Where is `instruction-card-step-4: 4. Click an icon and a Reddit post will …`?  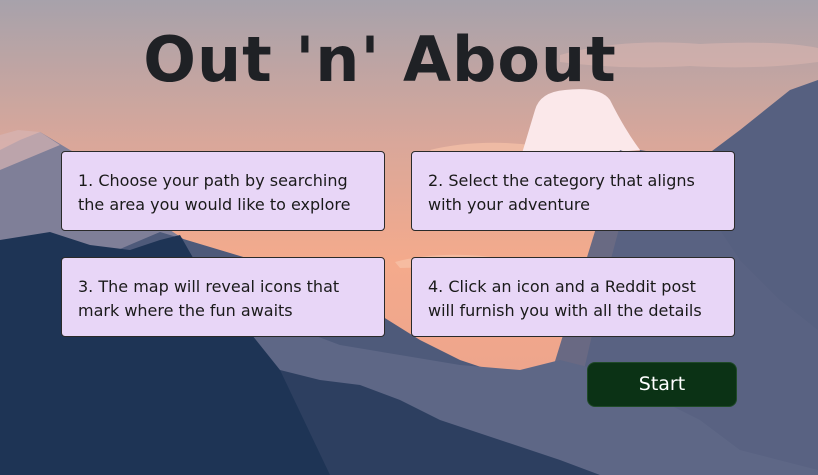 instruction-card-step-4: 4. Click an icon and a Reddit post will … is located at coordinates (573, 297).